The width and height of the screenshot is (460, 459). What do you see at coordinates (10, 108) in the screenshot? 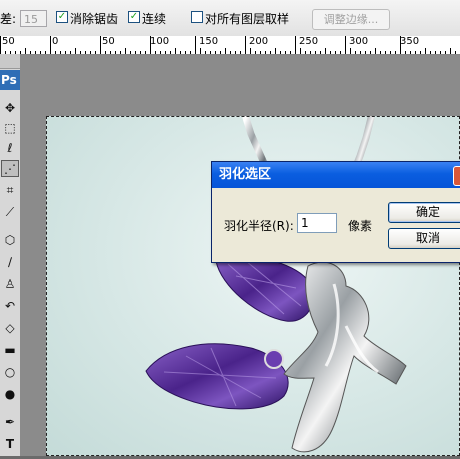
I see `move-icon: ✥` at bounding box center [10, 108].